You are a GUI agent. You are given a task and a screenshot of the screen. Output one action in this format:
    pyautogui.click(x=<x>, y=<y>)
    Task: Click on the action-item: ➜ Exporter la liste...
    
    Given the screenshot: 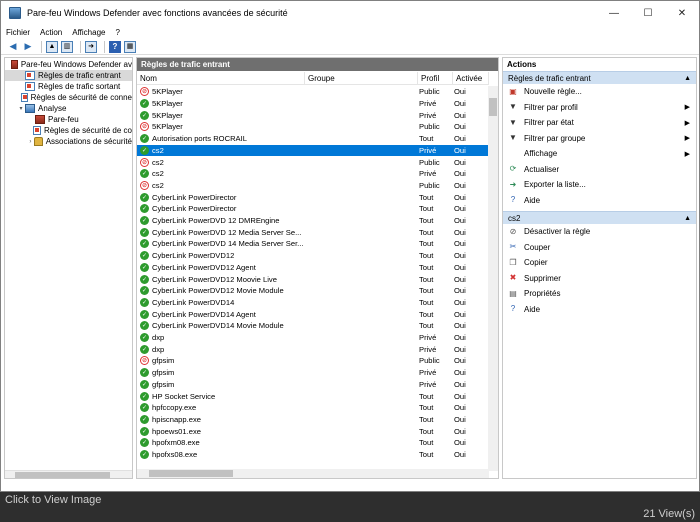 What is the action you would take?
    pyautogui.click(x=599, y=185)
    